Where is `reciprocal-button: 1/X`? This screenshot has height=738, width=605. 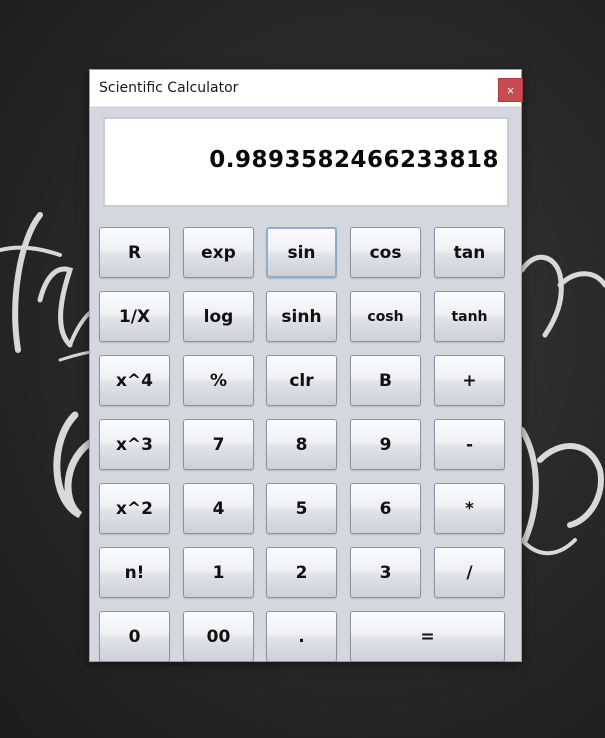 reciprocal-button: 1/X is located at coordinates (134, 316).